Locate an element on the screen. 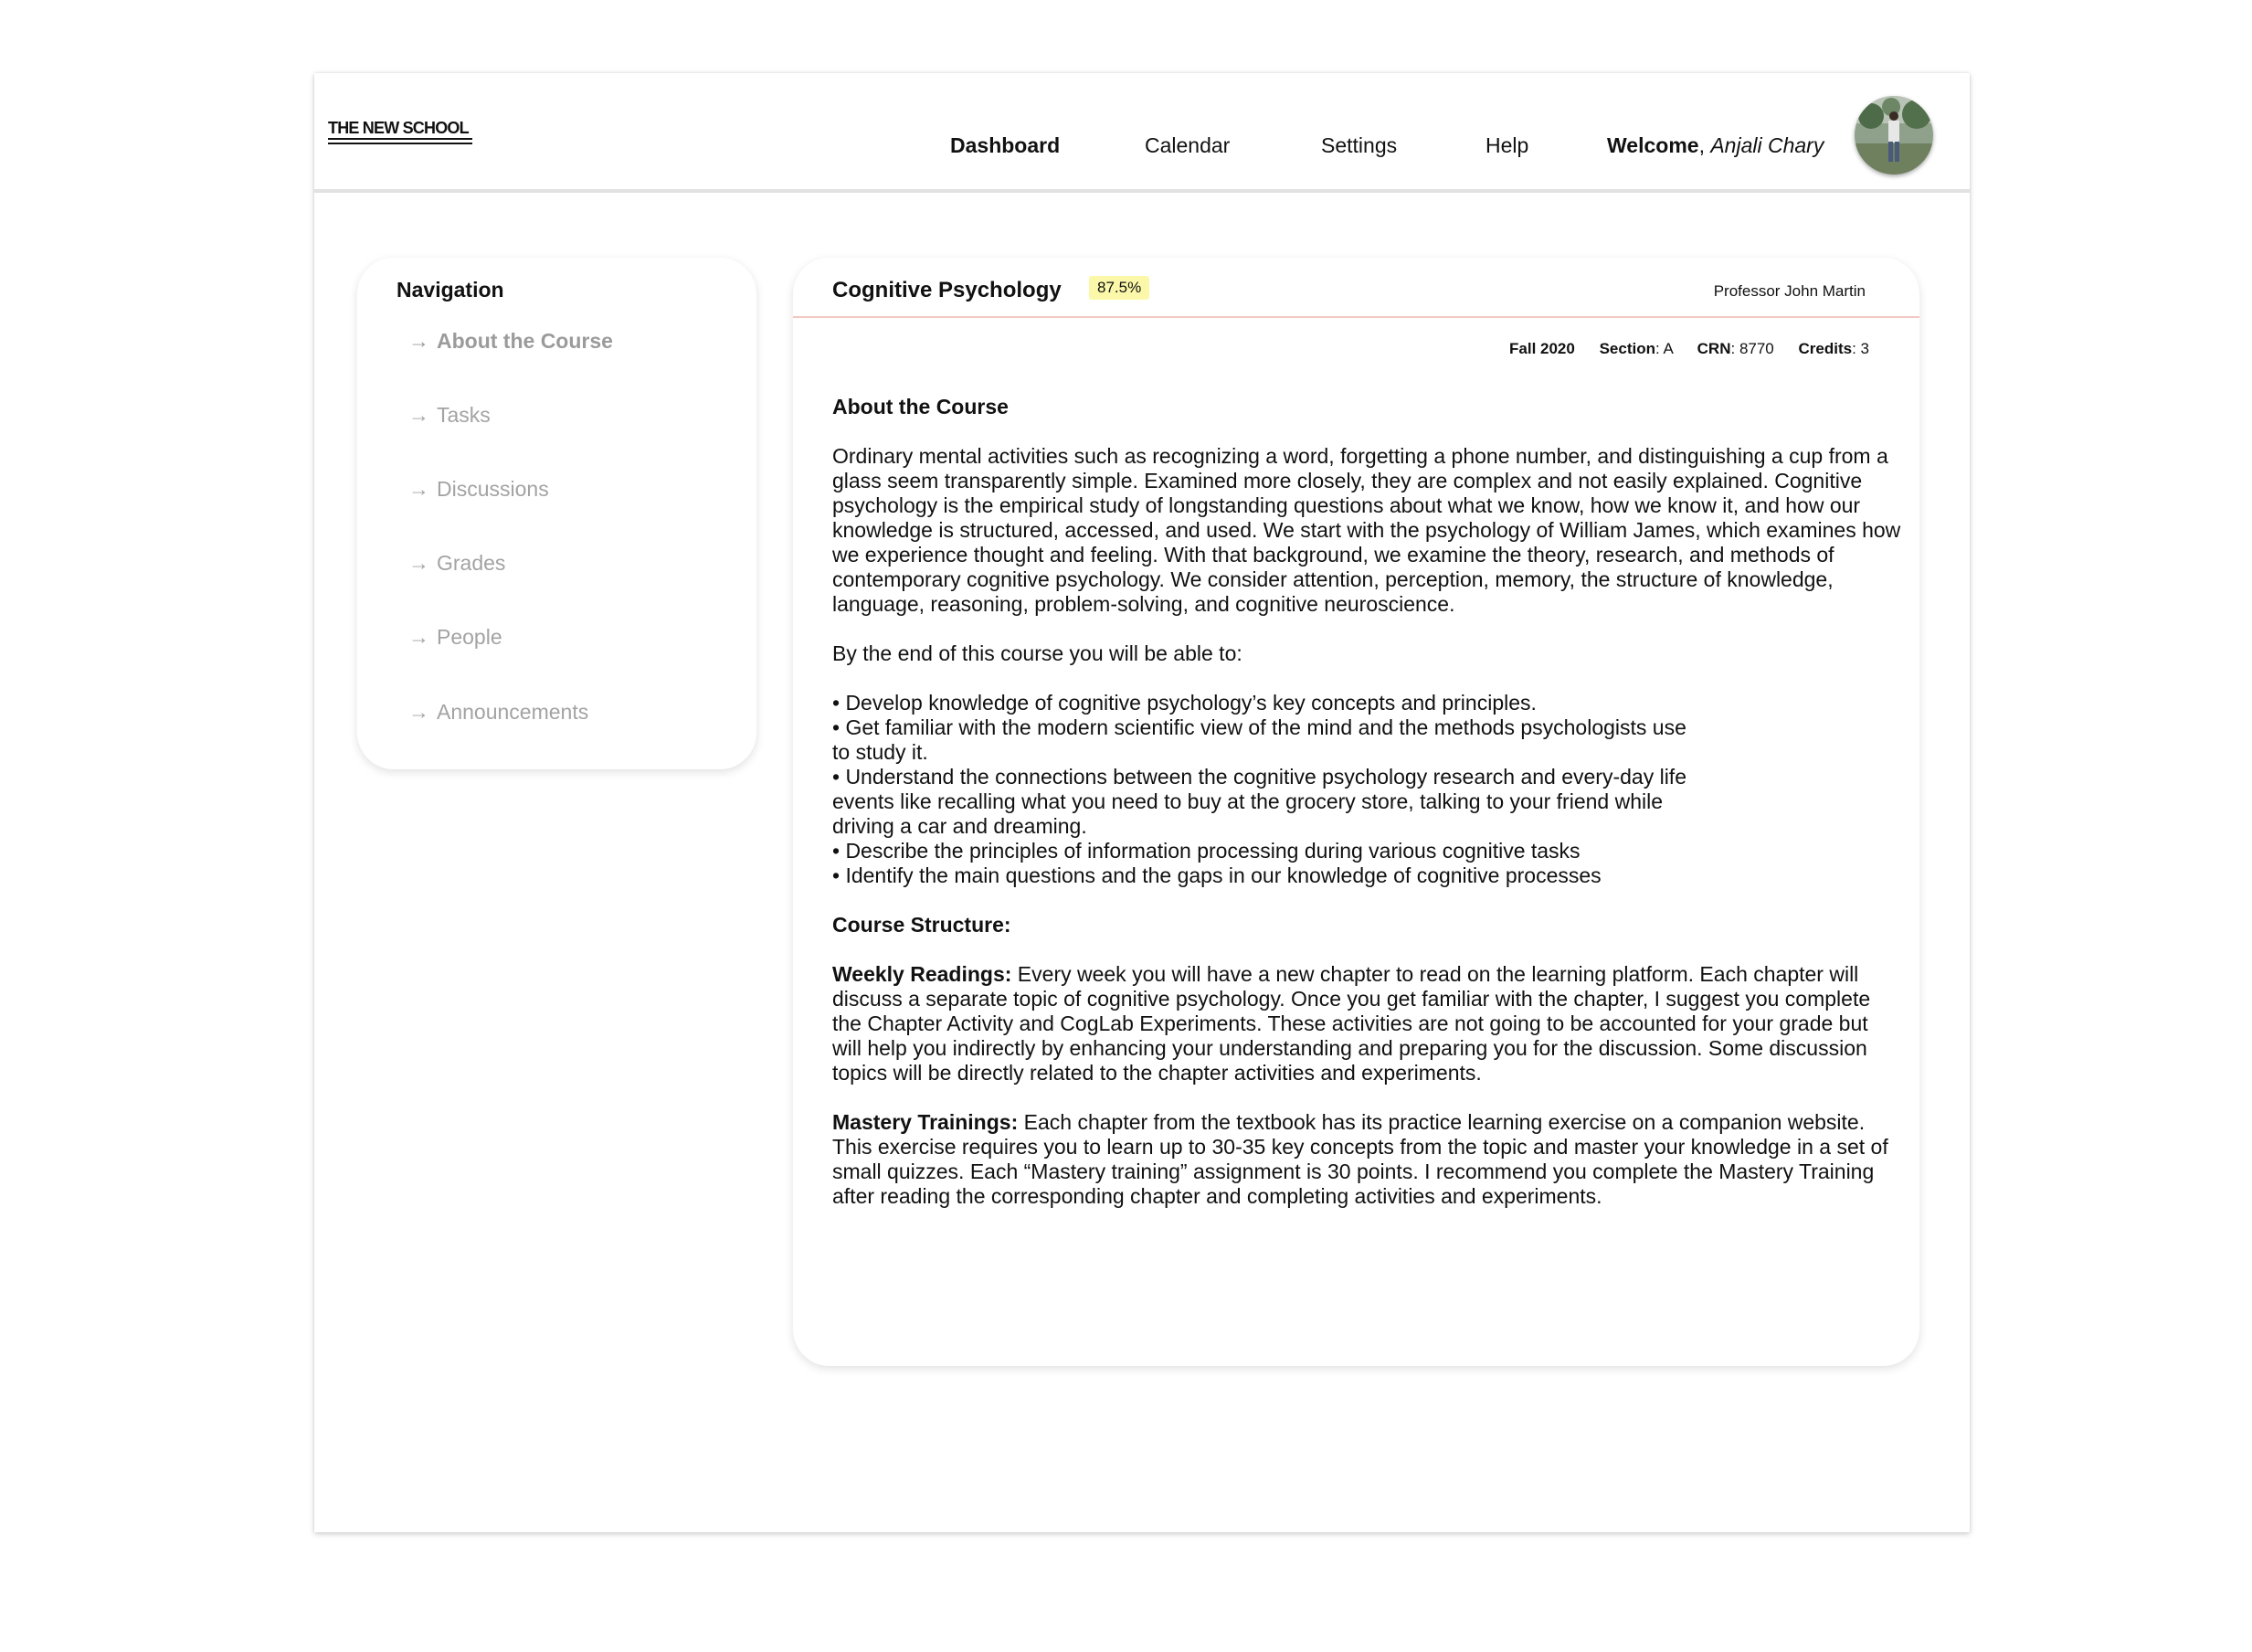 This screenshot has width=2252, height=1652. sidebar-item-announcements: → Announcements is located at coordinates (498, 713).